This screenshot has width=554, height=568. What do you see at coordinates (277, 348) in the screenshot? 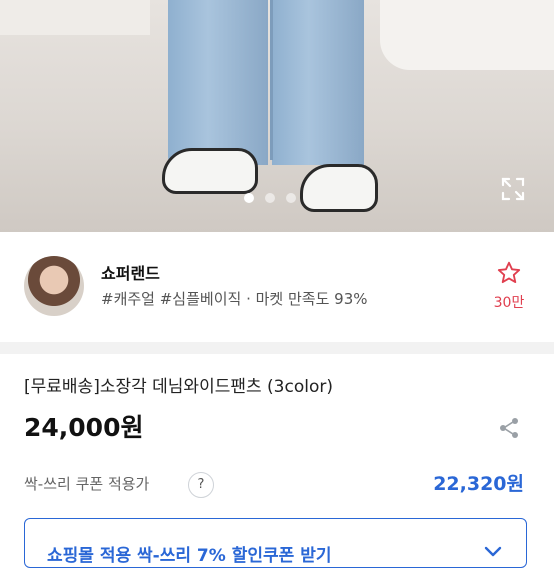
I see `section-divider` at bounding box center [277, 348].